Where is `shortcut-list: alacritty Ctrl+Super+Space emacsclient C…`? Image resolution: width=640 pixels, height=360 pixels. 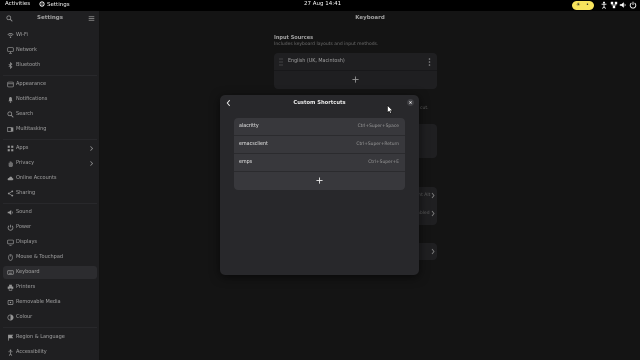
shortcut-list: alacritty Ctrl+Super+Space emacsclient C… is located at coordinates (319, 154).